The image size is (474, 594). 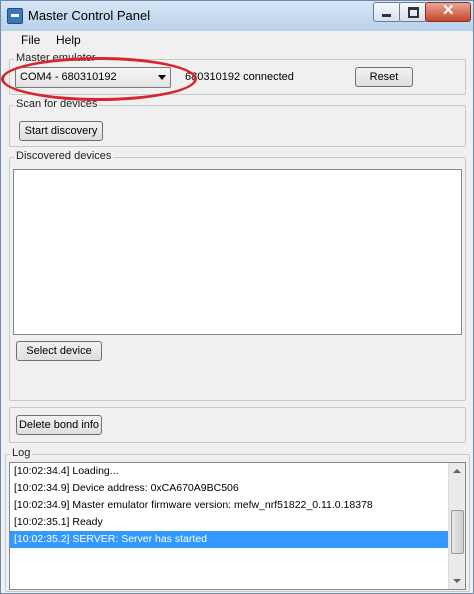 I want to click on app-icon, so click(x=15, y=16).